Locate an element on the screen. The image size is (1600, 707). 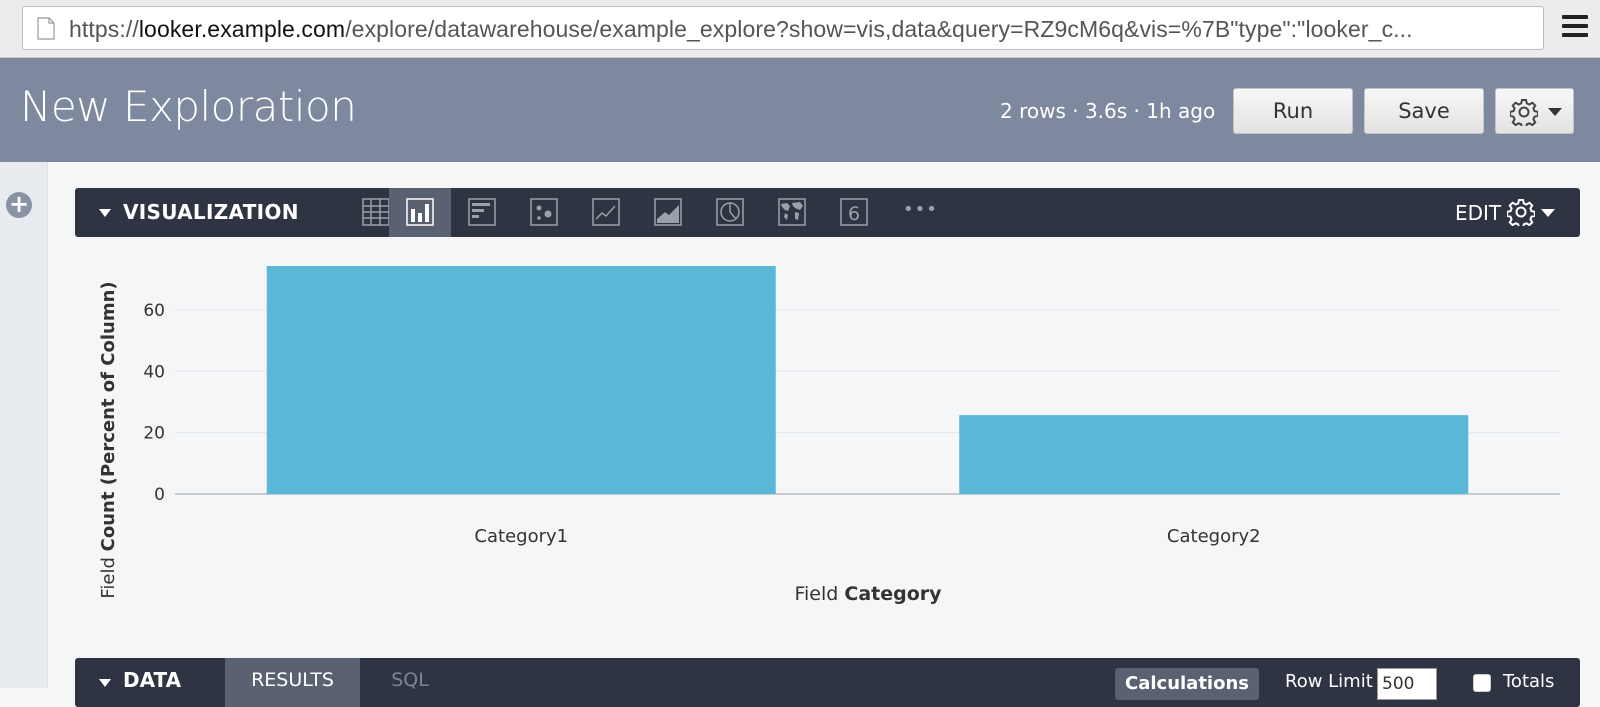
bar-chart-icon is located at coordinates (482, 212).